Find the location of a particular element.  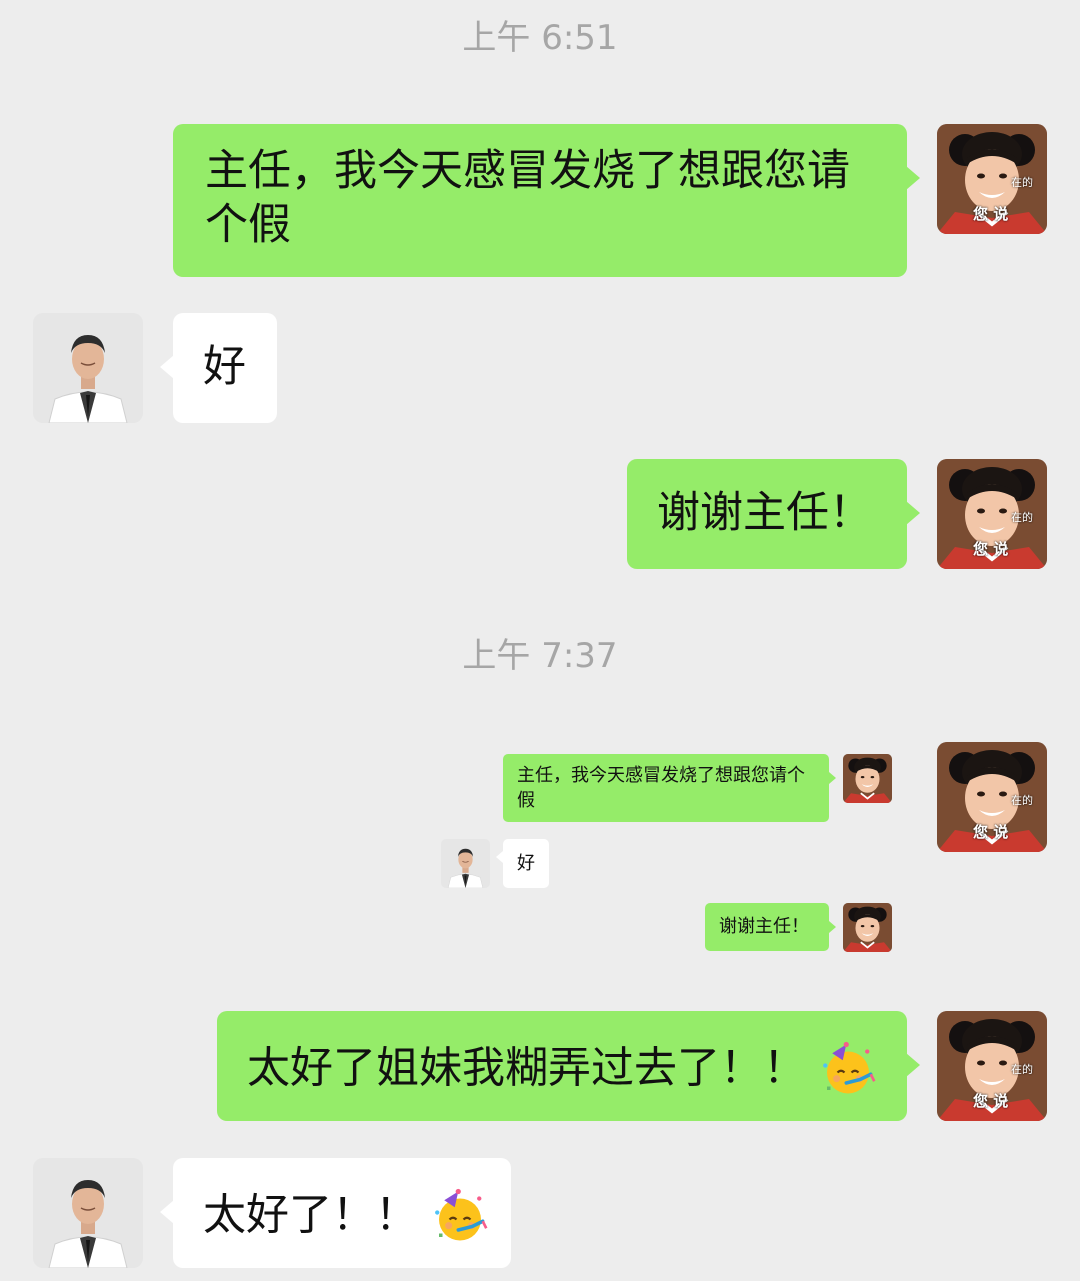

message-bubble: 太好了！！ is located at coordinates (335, 1213).